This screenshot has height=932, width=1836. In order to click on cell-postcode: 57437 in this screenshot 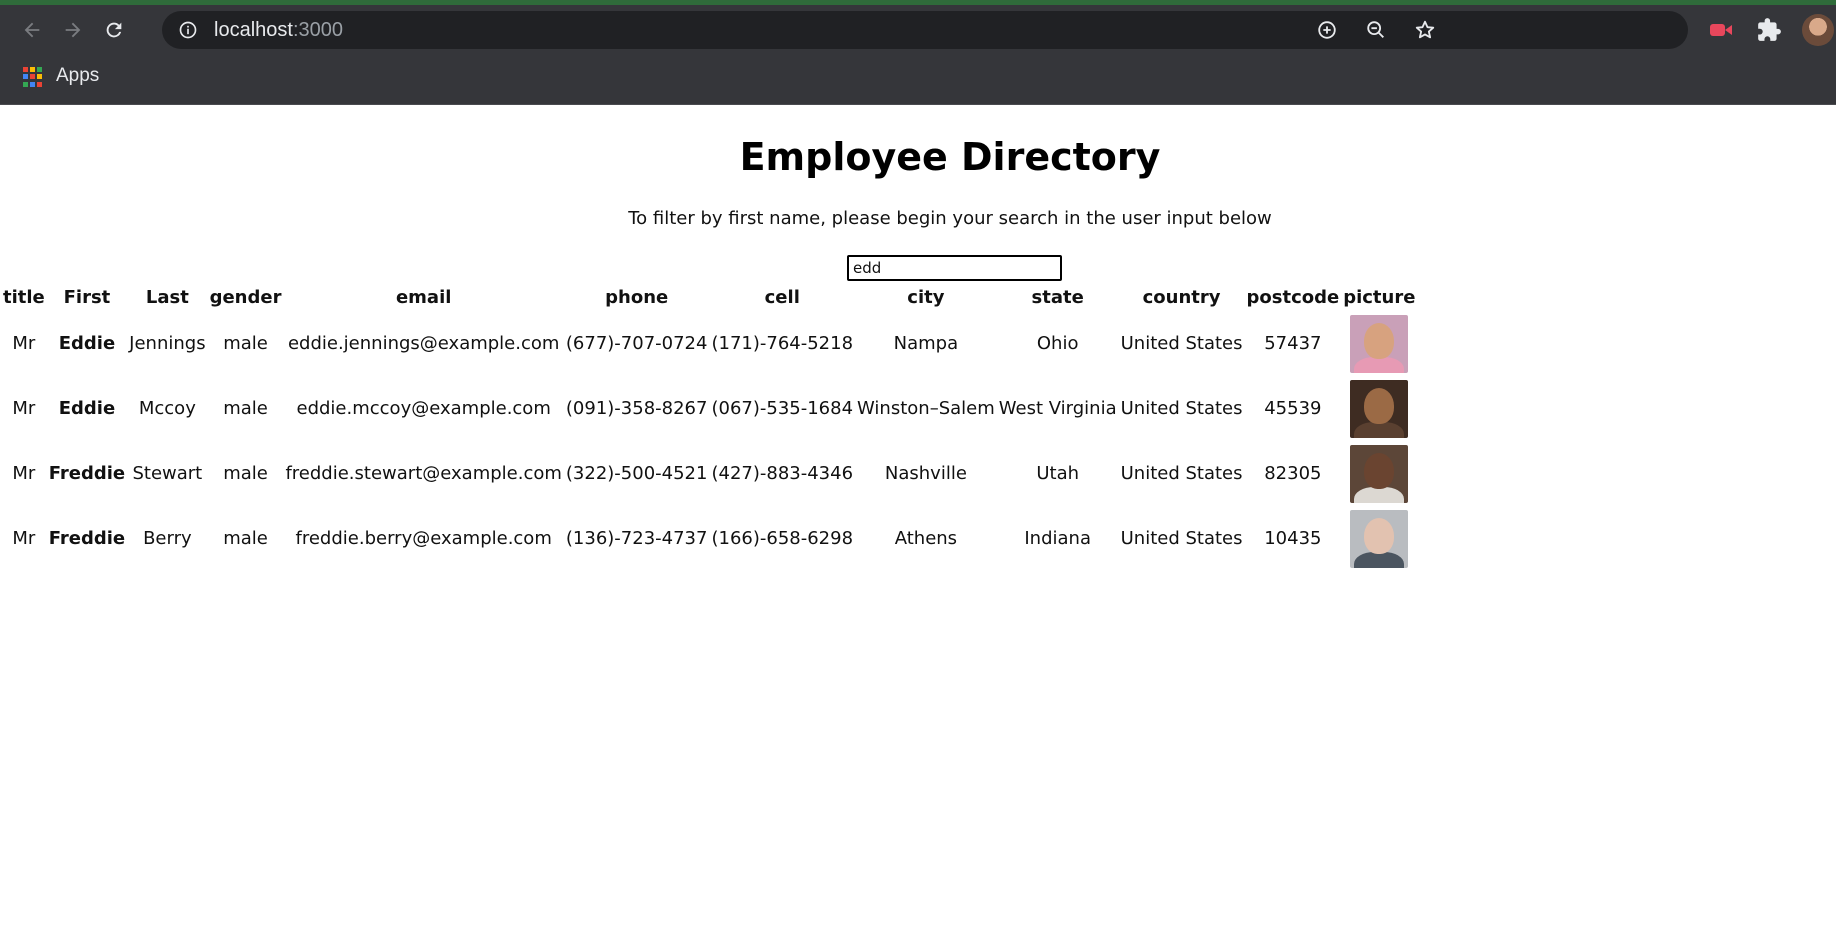, I will do `click(1293, 343)`.